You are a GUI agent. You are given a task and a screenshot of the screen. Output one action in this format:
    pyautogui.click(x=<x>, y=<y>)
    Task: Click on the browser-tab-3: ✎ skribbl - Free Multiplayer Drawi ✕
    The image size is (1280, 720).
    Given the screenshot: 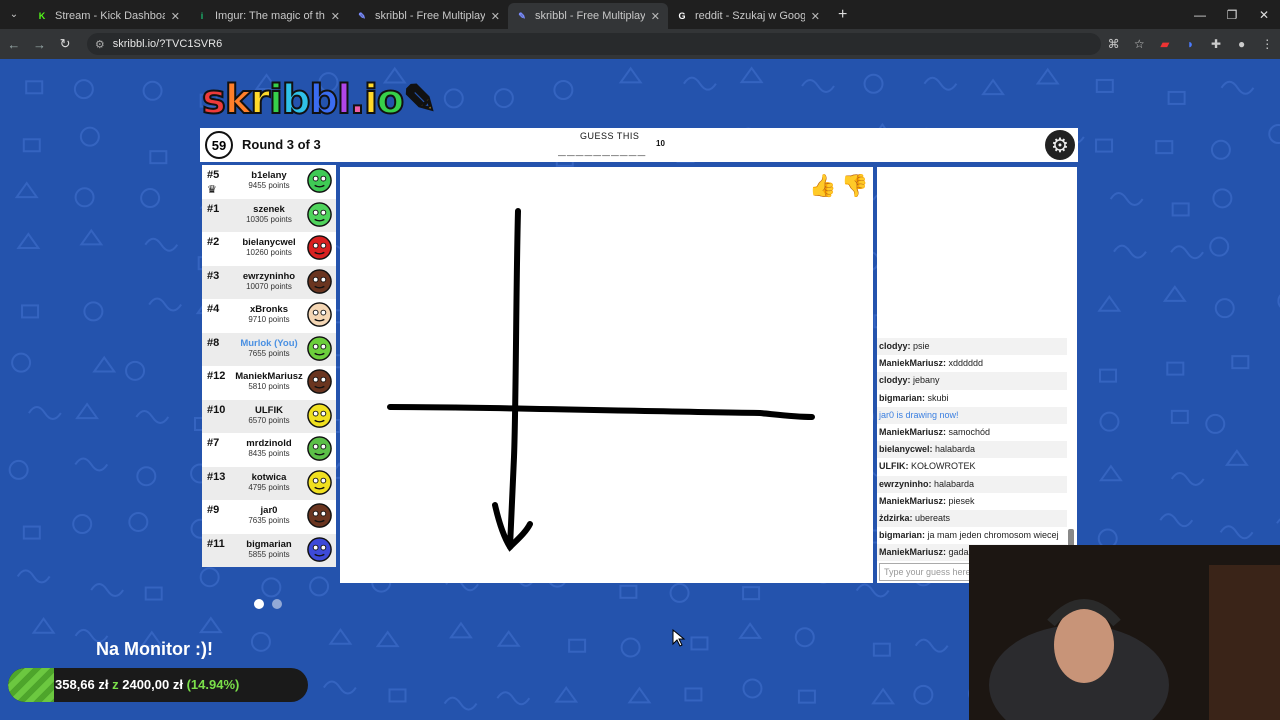 What is the action you would take?
    pyautogui.click(x=428, y=16)
    